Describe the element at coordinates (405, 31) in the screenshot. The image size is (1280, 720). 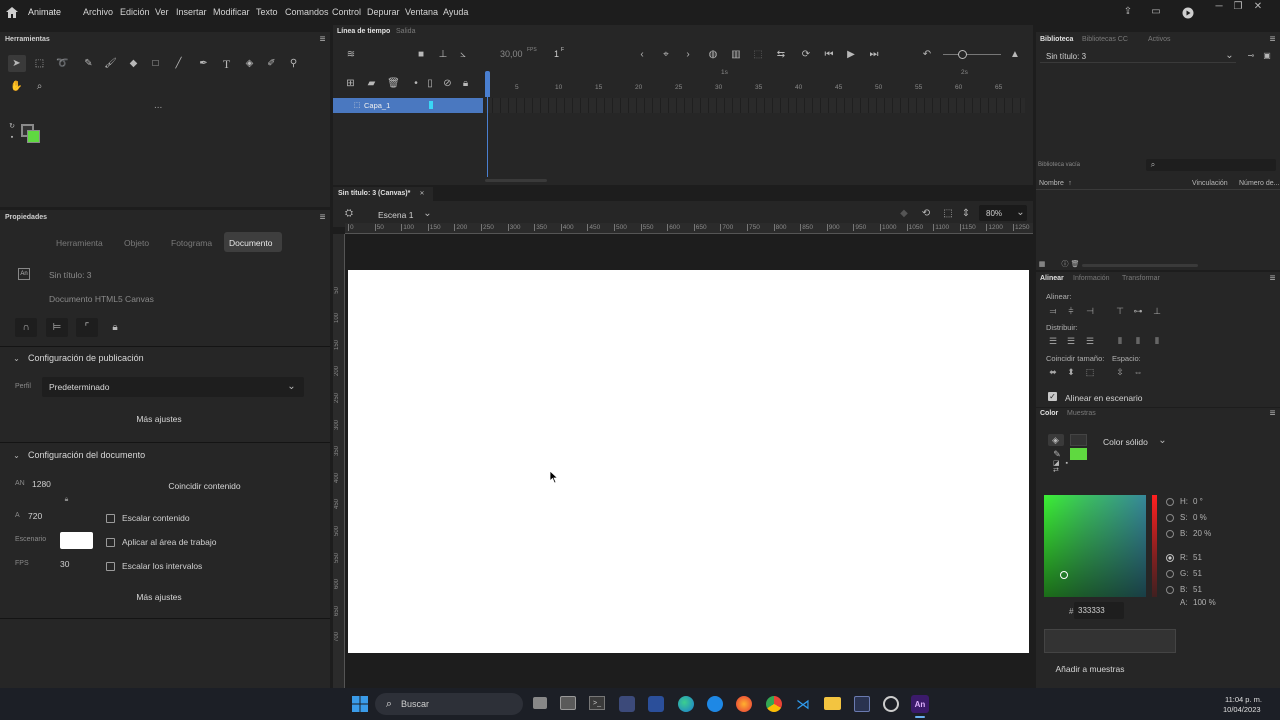
I see `tab-output: Salida` at that location.